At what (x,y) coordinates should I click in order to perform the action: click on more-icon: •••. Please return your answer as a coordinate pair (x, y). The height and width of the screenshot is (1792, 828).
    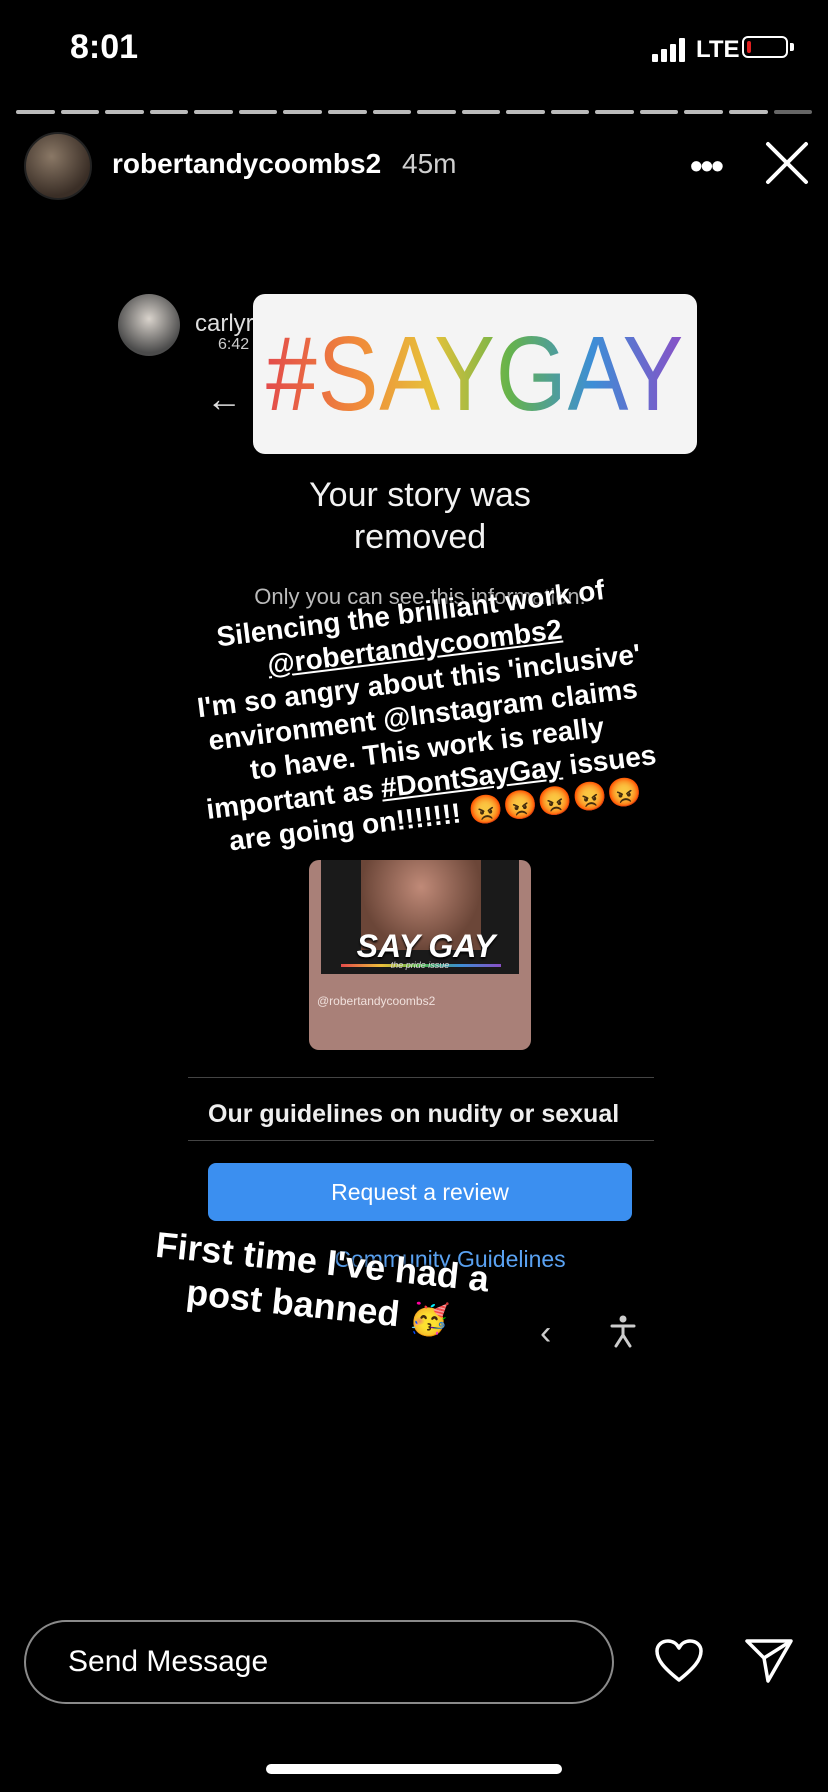
    Looking at the image, I should click on (707, 166).